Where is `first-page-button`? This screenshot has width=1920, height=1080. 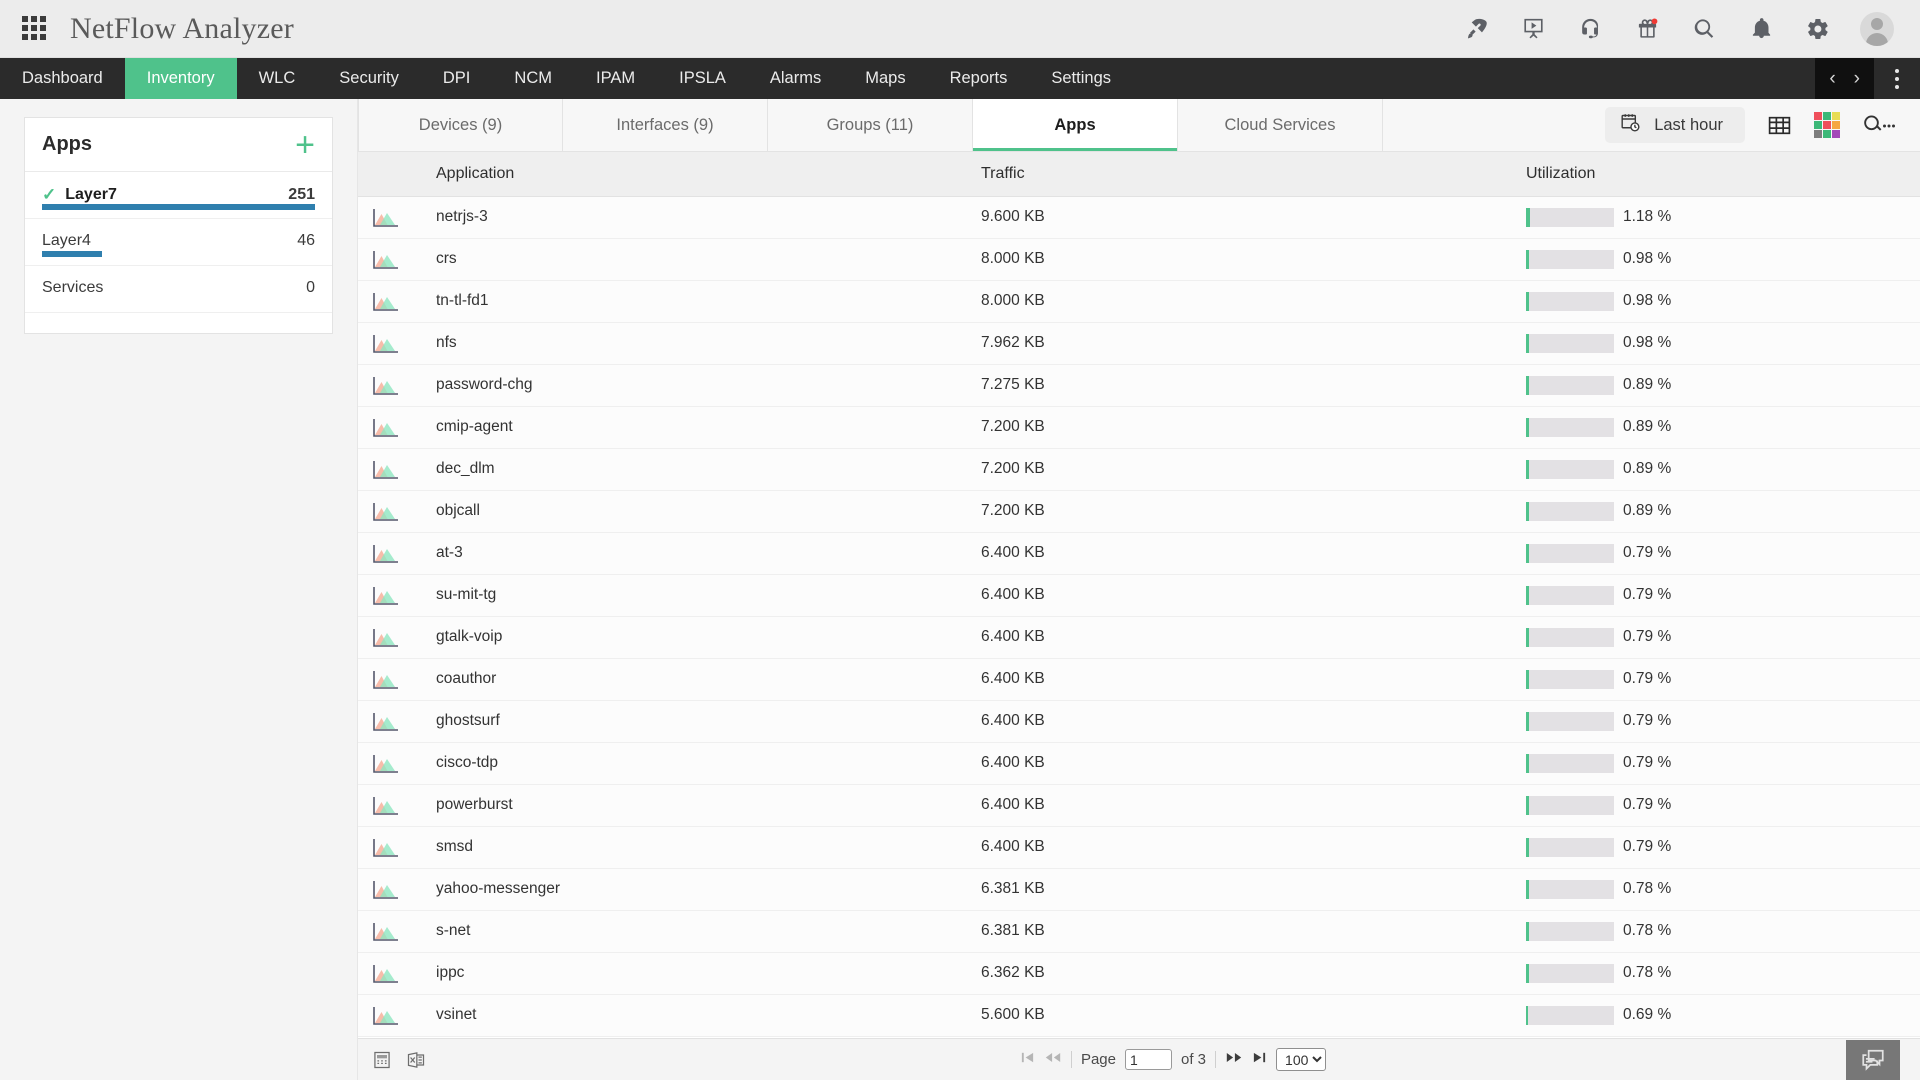
first-page-button is located at coordinates (1027, 1059).